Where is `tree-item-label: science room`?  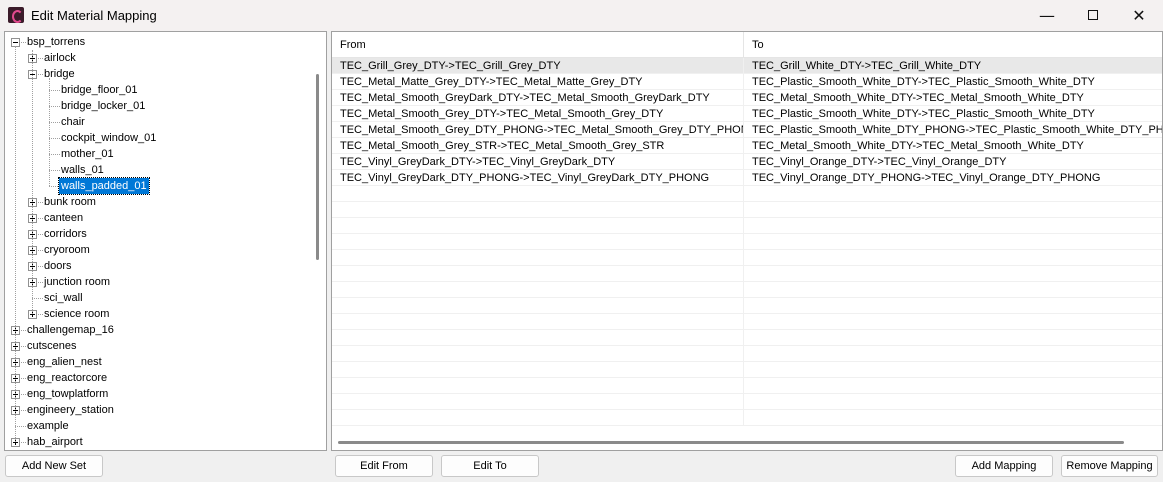
tree-item-label: science room is located at coordinates (76, 314).